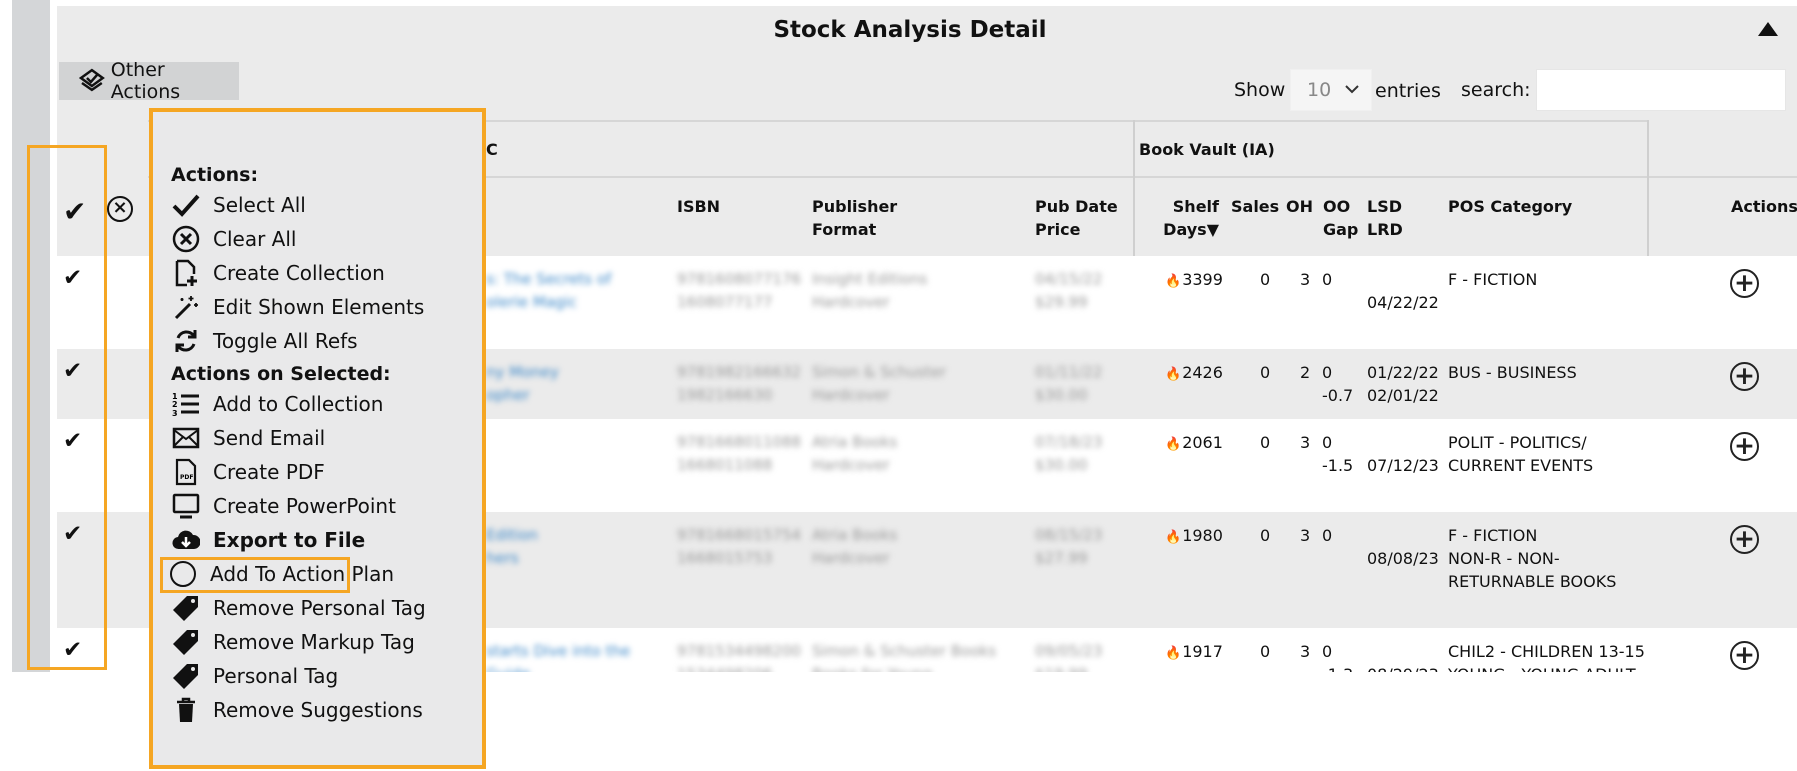  Describe the element at coordinates (1191, 218) in the screenshot. I see `column-header-shelf-days: Shelf Days▼` at that location.